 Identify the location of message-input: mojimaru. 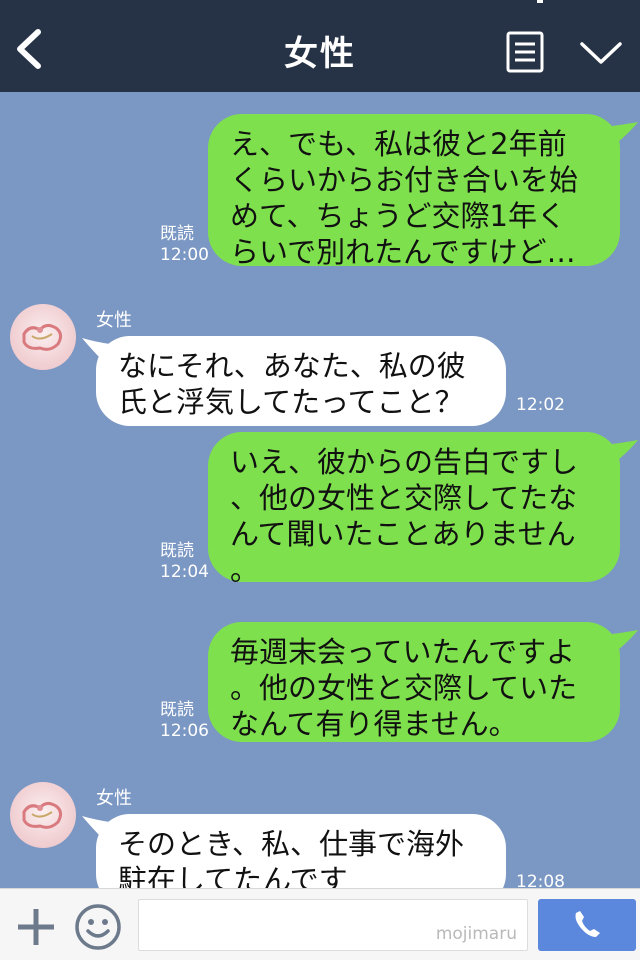
(333, 925).